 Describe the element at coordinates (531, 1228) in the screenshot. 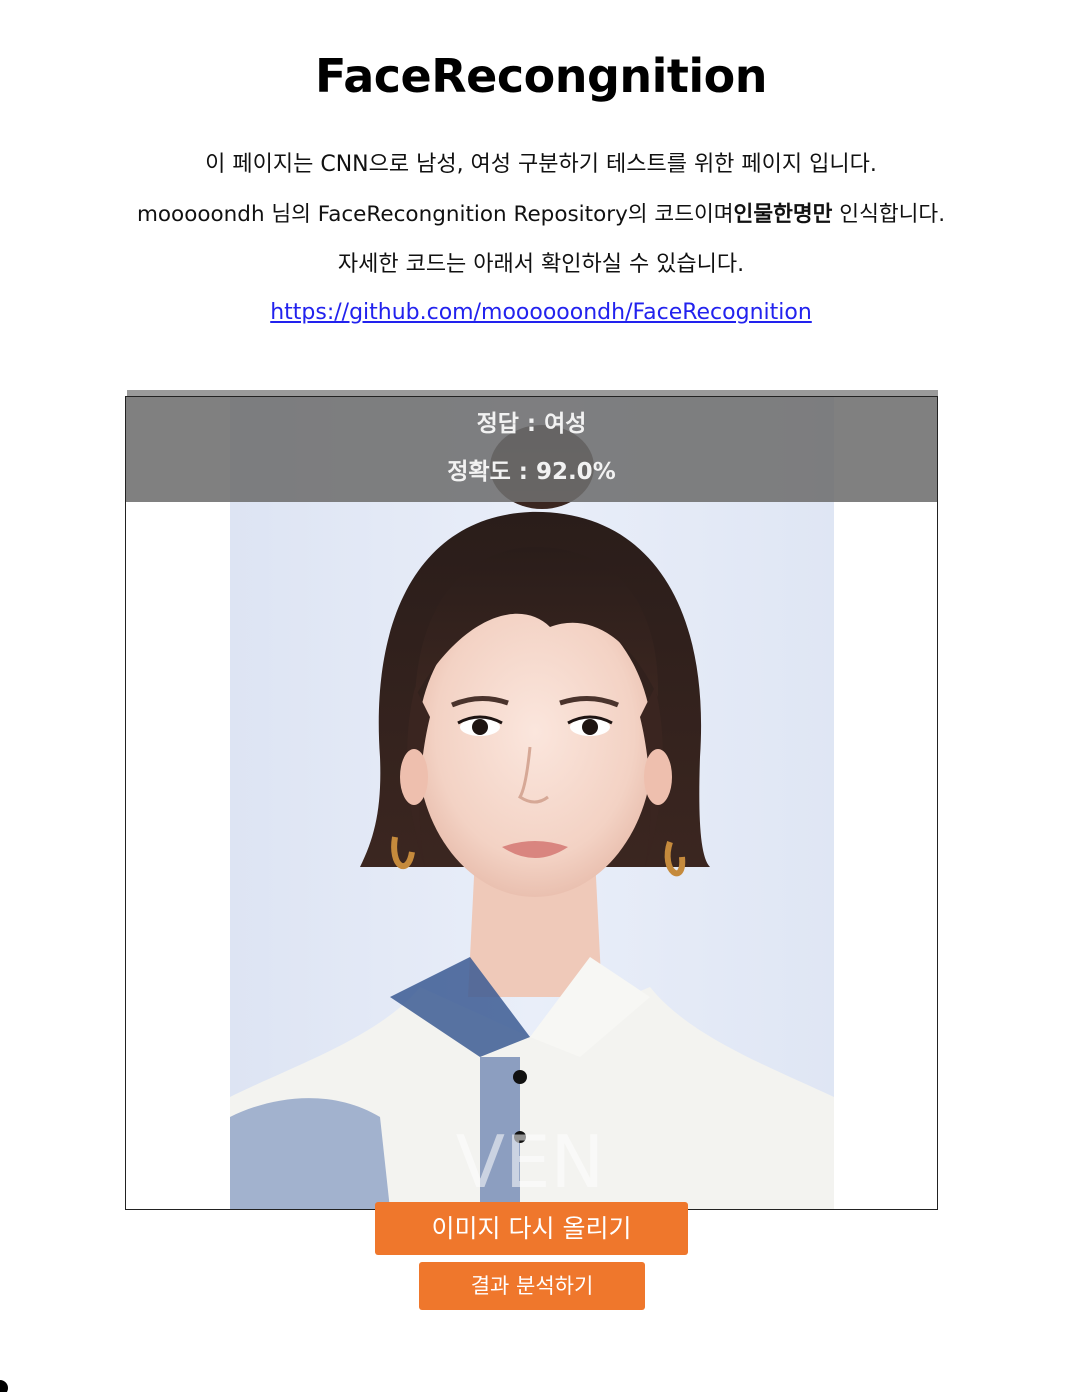

I see `reupload-image-button: 이미지 다시 올리기` at that location.